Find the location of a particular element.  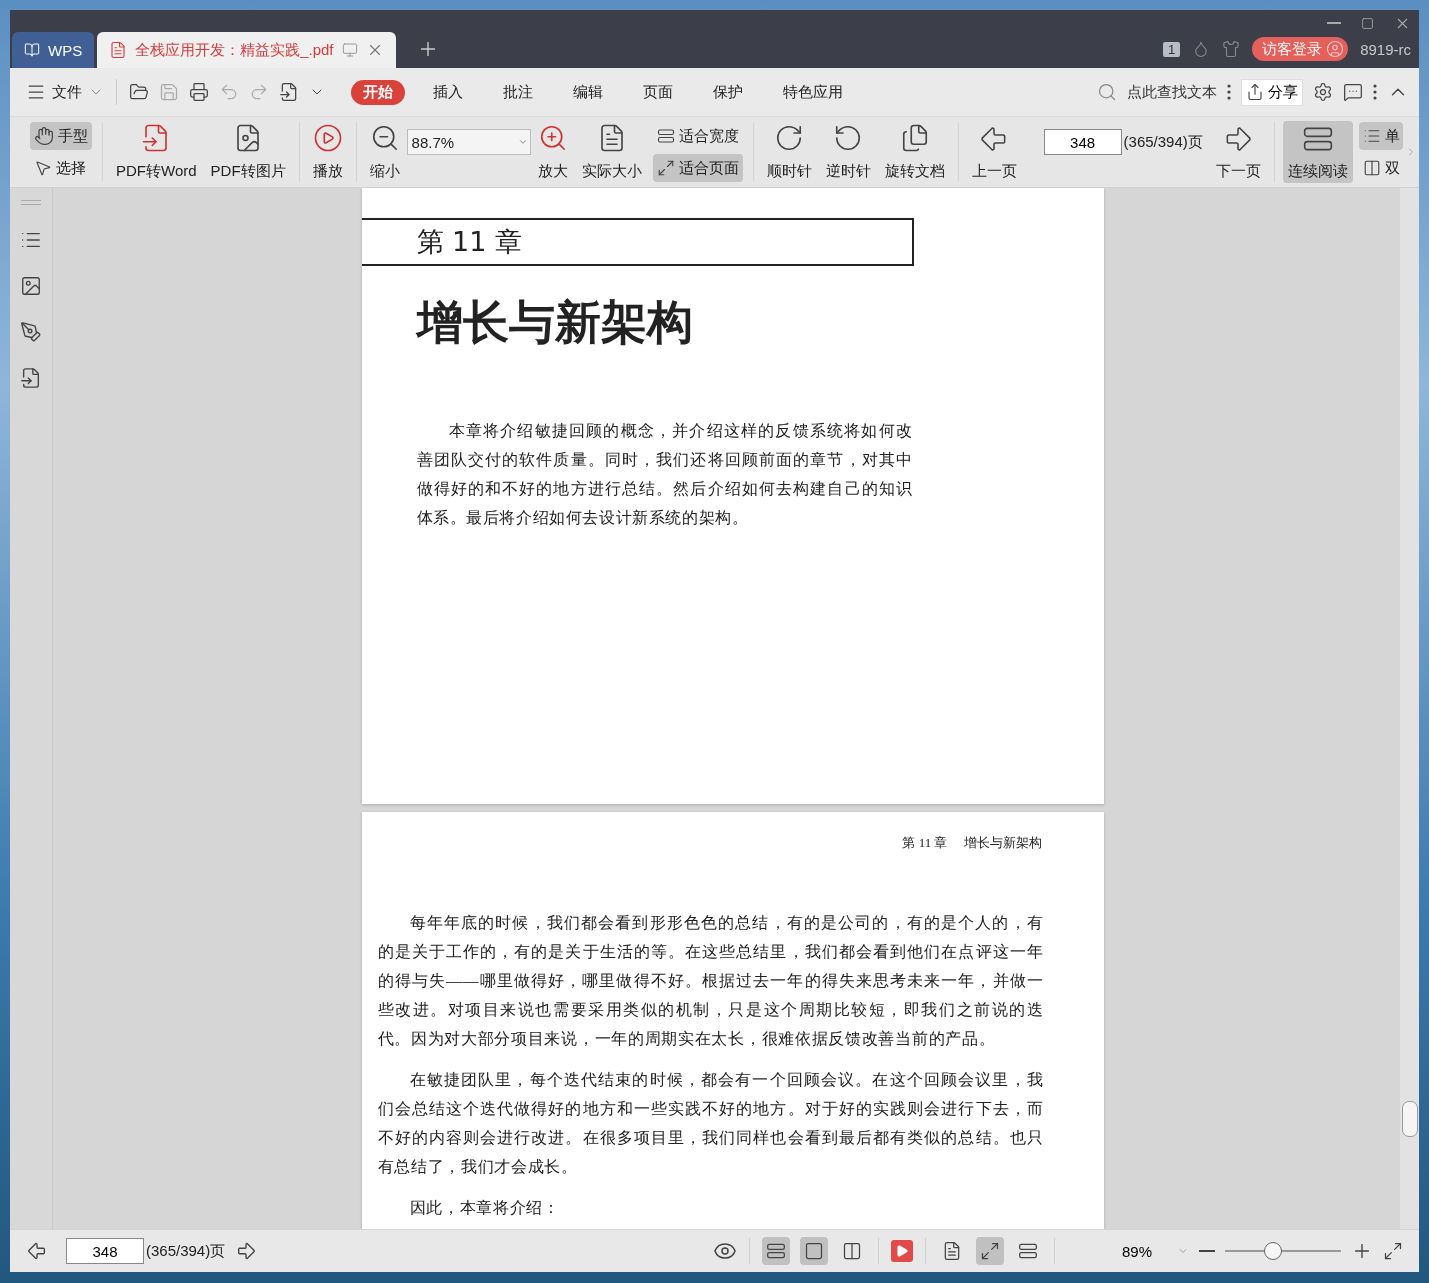

caret-icon is located at coordinates (522, 142).